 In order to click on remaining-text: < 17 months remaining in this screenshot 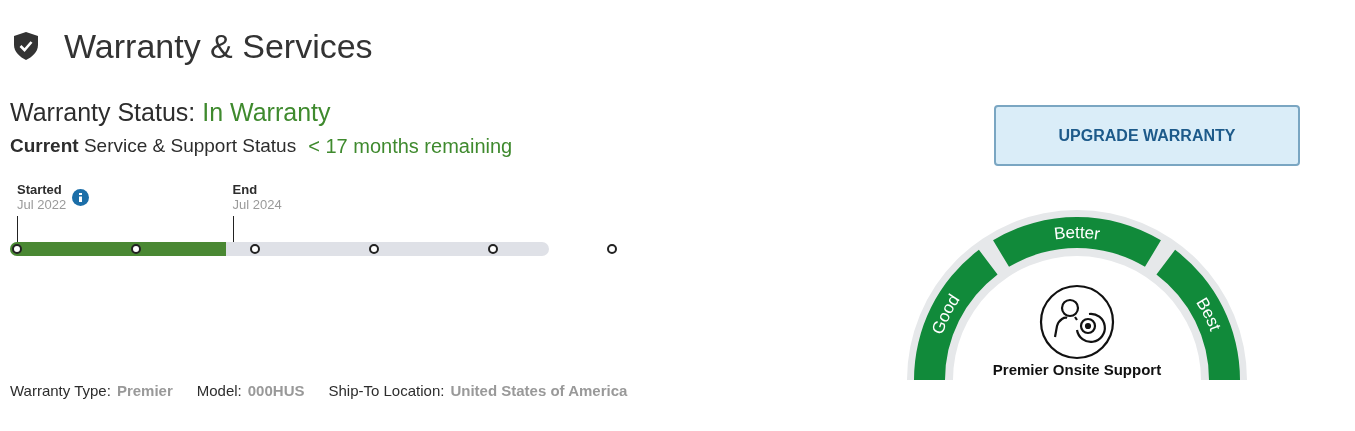, I will do `click(410, 146)`.